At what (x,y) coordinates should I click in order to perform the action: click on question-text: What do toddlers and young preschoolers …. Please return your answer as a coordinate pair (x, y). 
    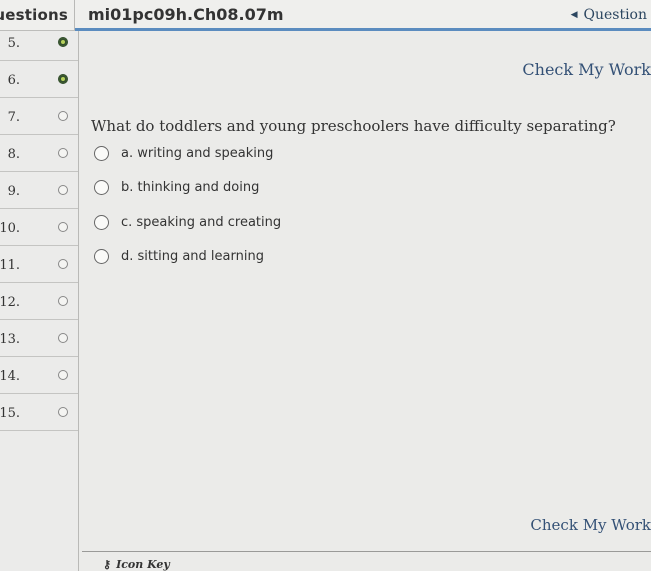
    Looking at the image, I should click on (353, 126).